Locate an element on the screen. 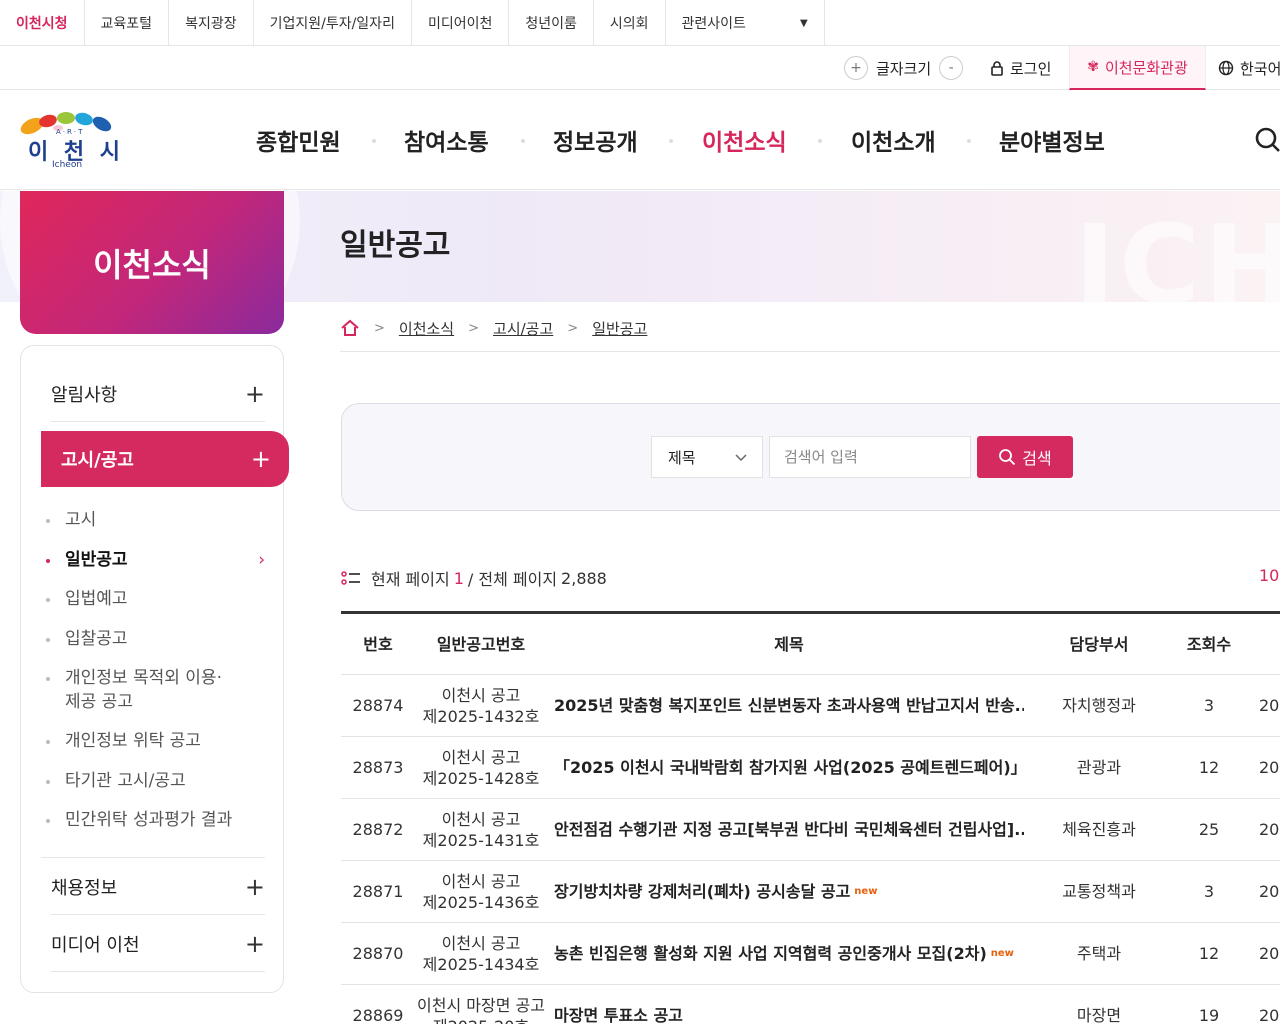 This screenshot has height=1024, width=1280. breadcrumb: > 이천소식 > 고시/공고 > 일반공고 is located at coordinates (493, 328).